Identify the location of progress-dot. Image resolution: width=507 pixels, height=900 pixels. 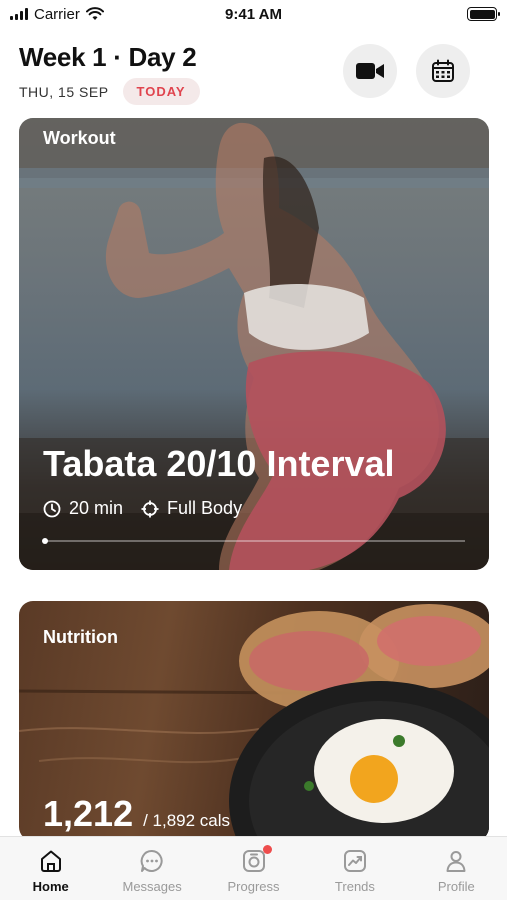
(45, 541).